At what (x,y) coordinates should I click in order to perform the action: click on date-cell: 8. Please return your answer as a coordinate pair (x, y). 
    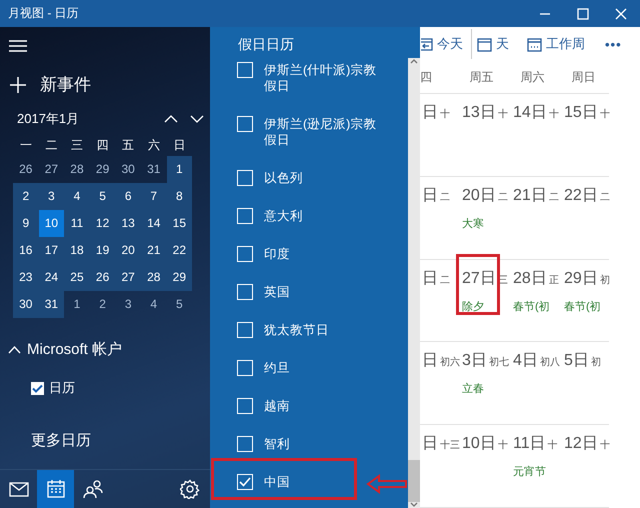
    Looking at the image, I should click on (179, 196).